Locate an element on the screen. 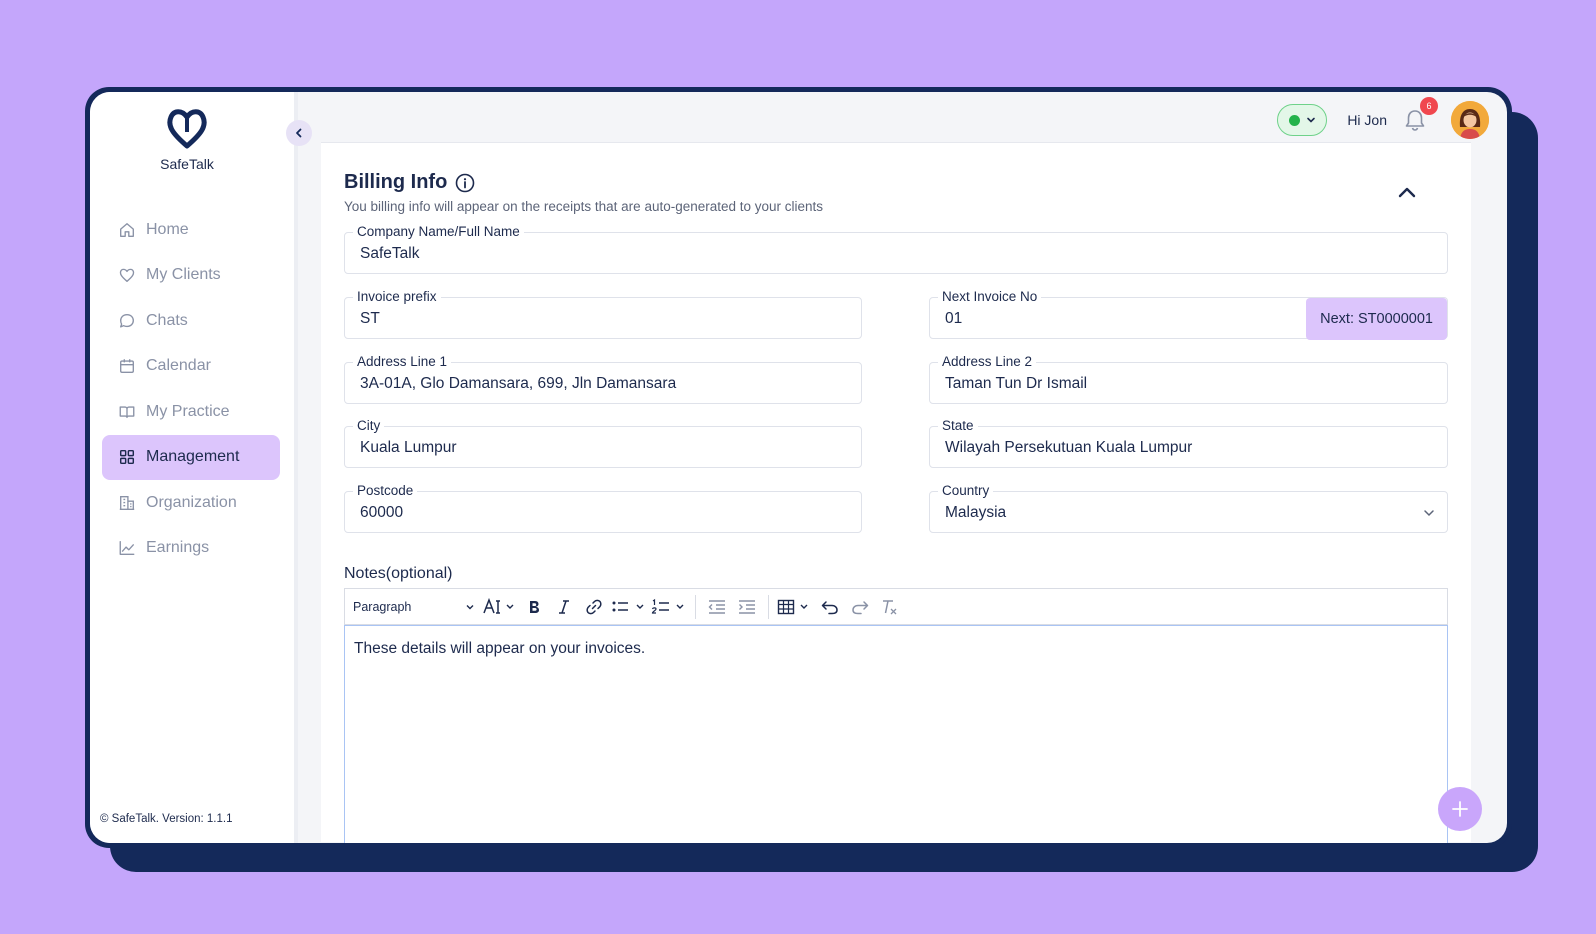 This screenshot has width=1596, height=934. bold-icon is located at coordinates (534, 606).